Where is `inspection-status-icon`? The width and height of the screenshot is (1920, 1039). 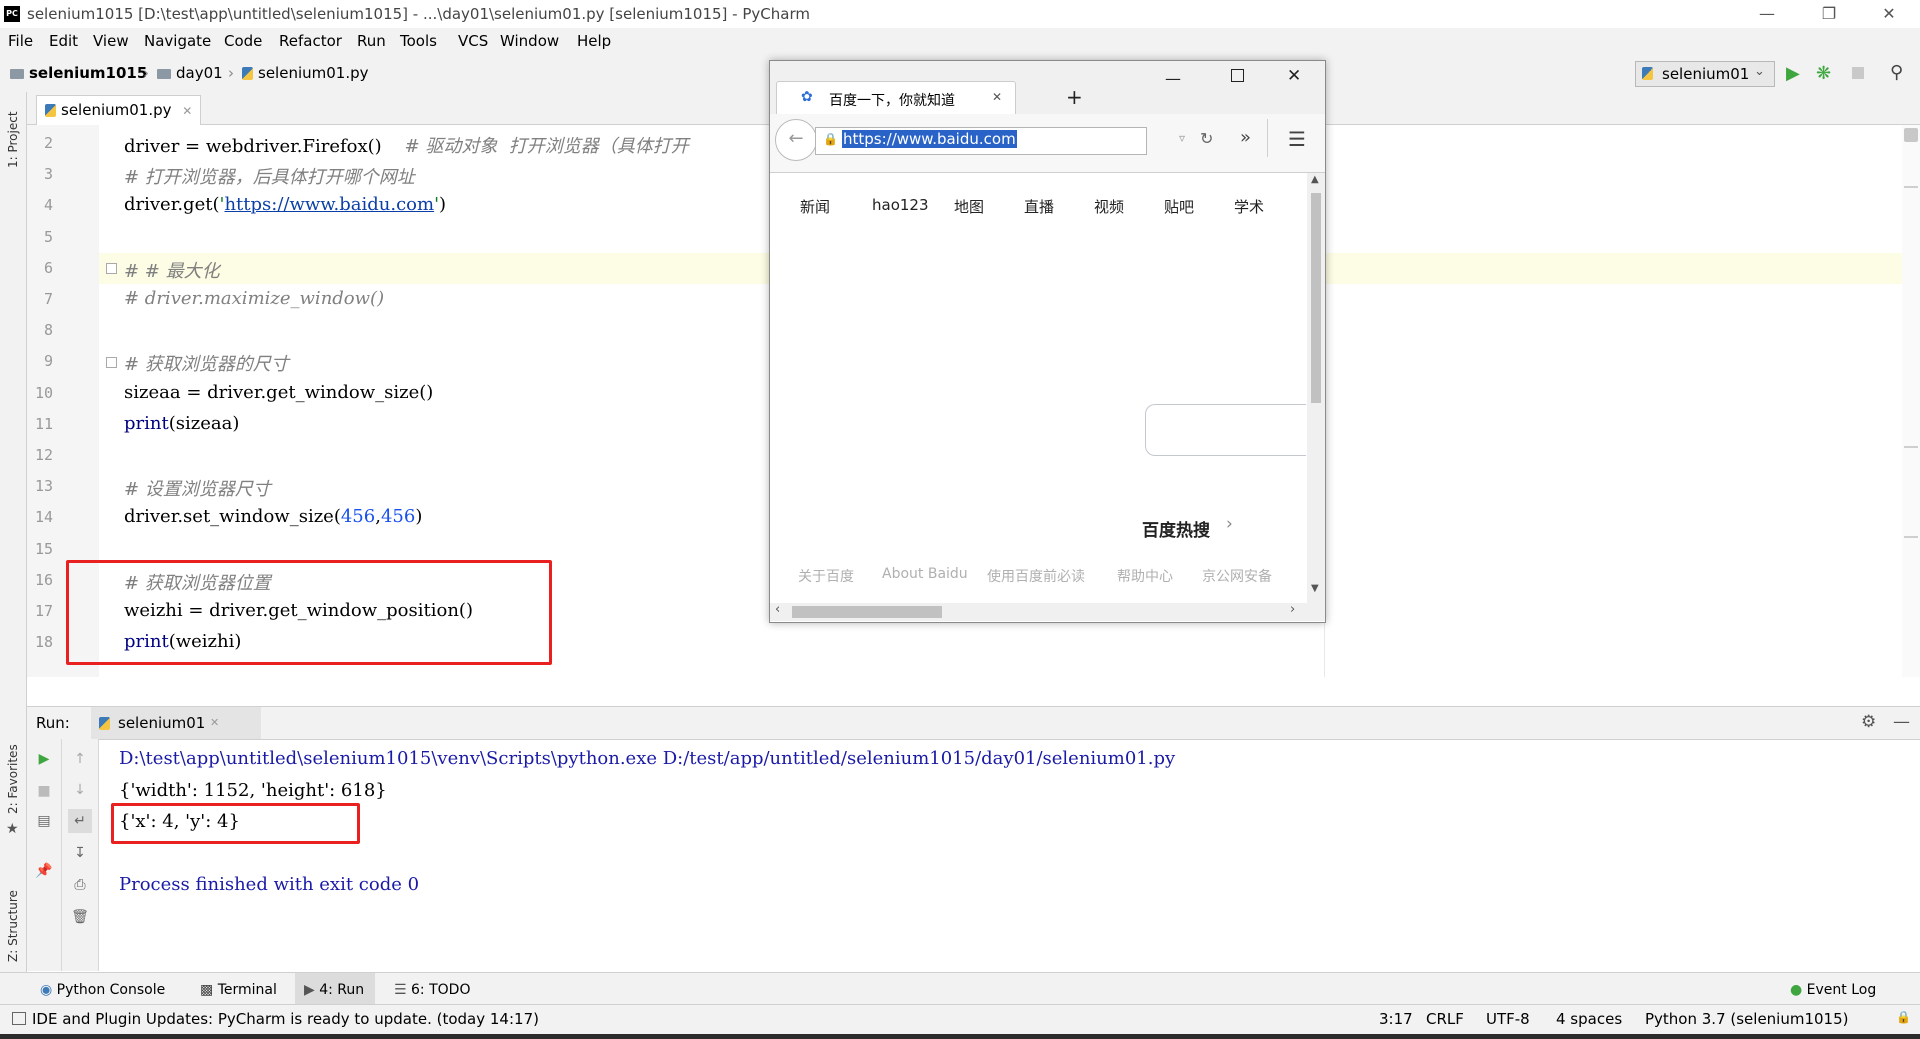 inspection-status-icon is located at coordinates (1911, 135).